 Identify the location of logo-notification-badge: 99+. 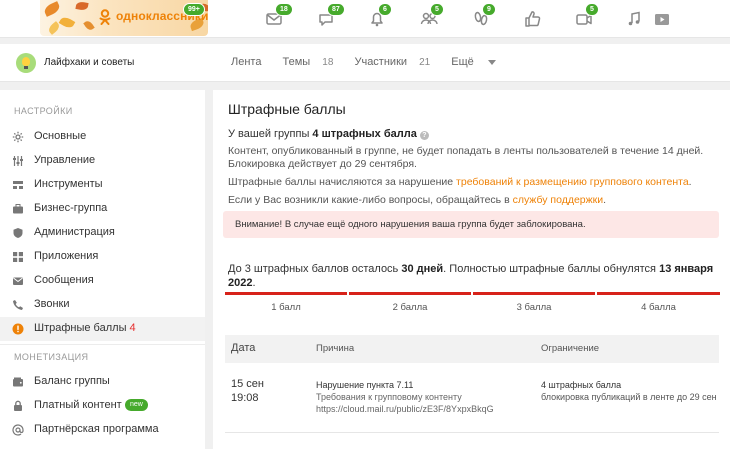
(194, 9).